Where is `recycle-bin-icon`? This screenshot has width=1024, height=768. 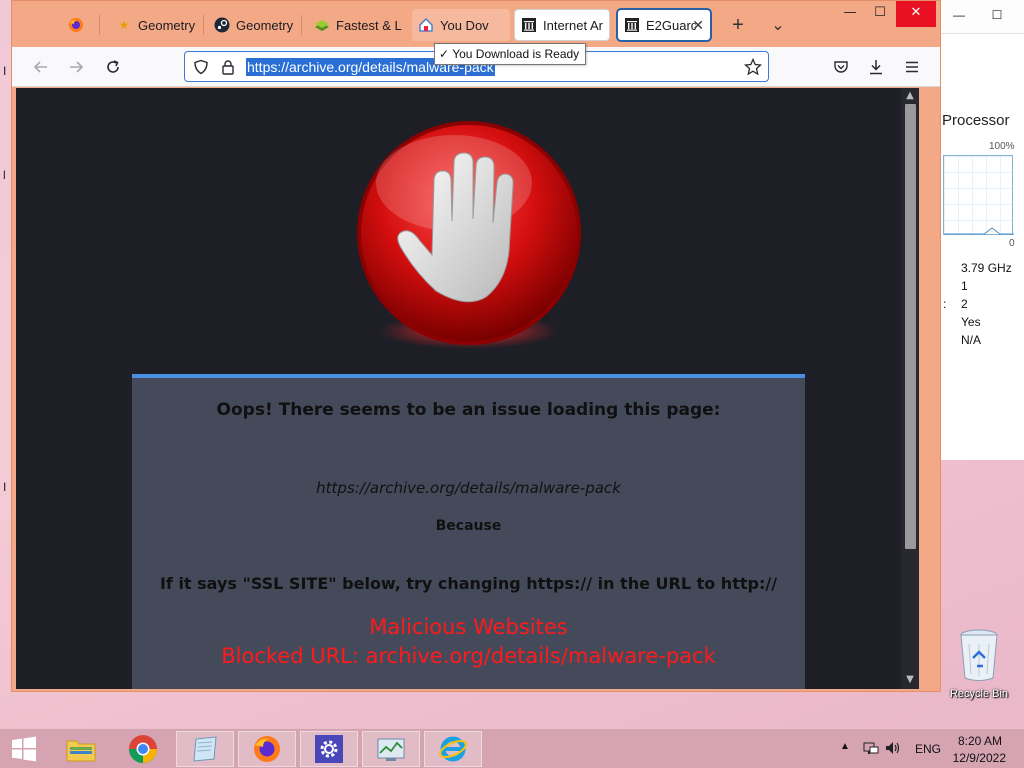 recycle-bin-icon is located at coordinates (979, 655).